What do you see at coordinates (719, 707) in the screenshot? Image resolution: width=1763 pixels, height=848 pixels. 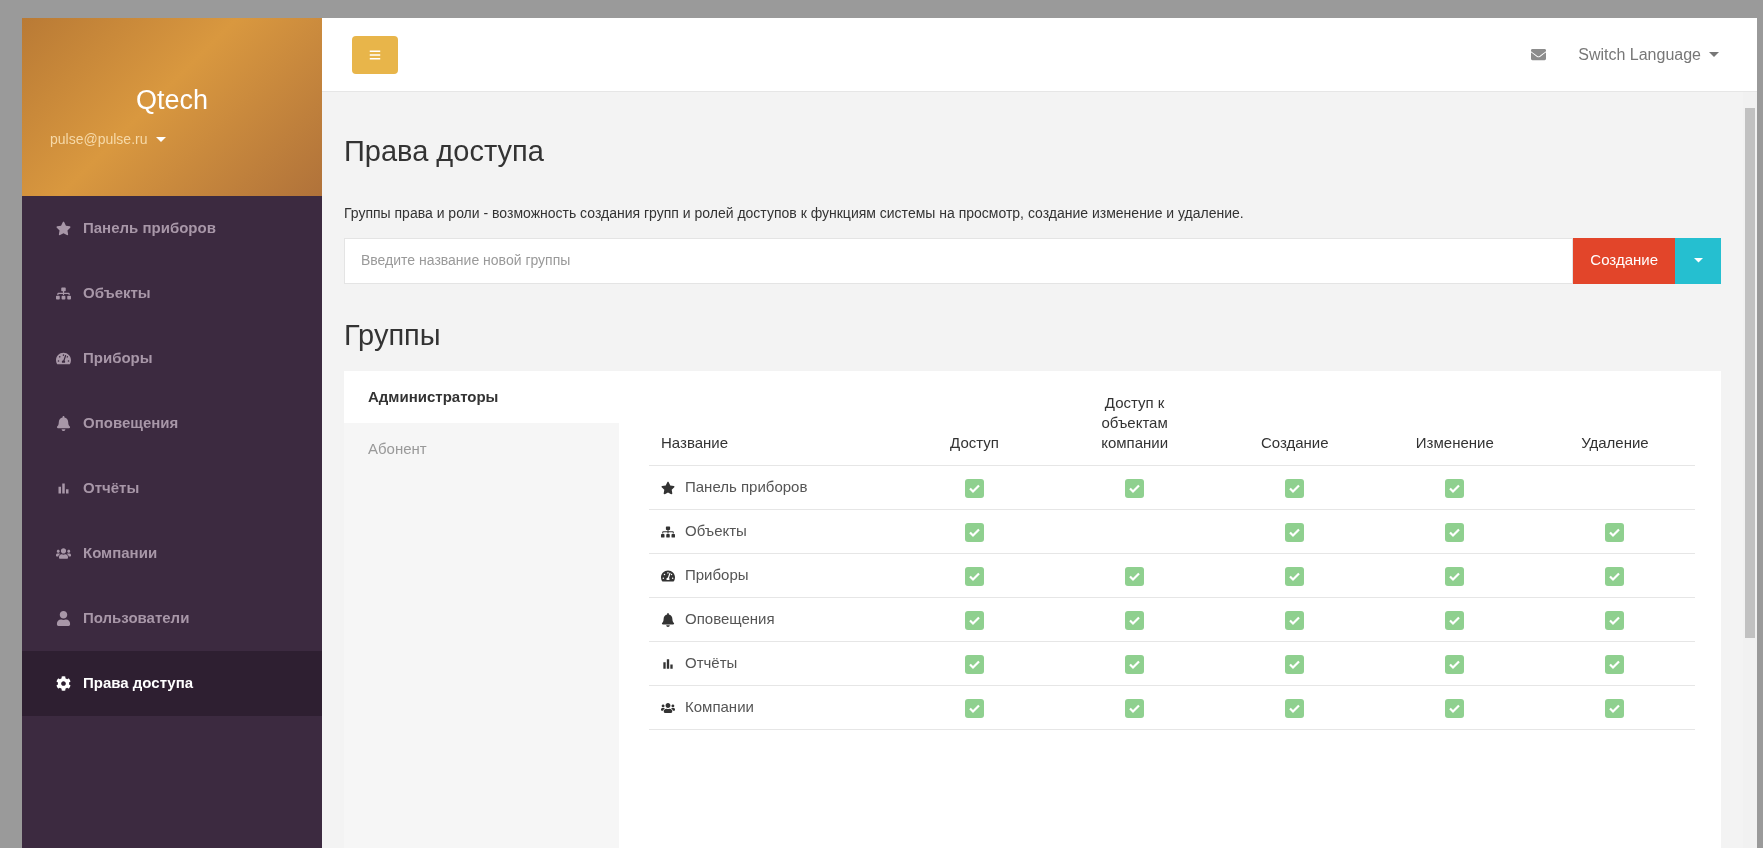 I see `permission-name: Компании` at bounding box center [719, 707].